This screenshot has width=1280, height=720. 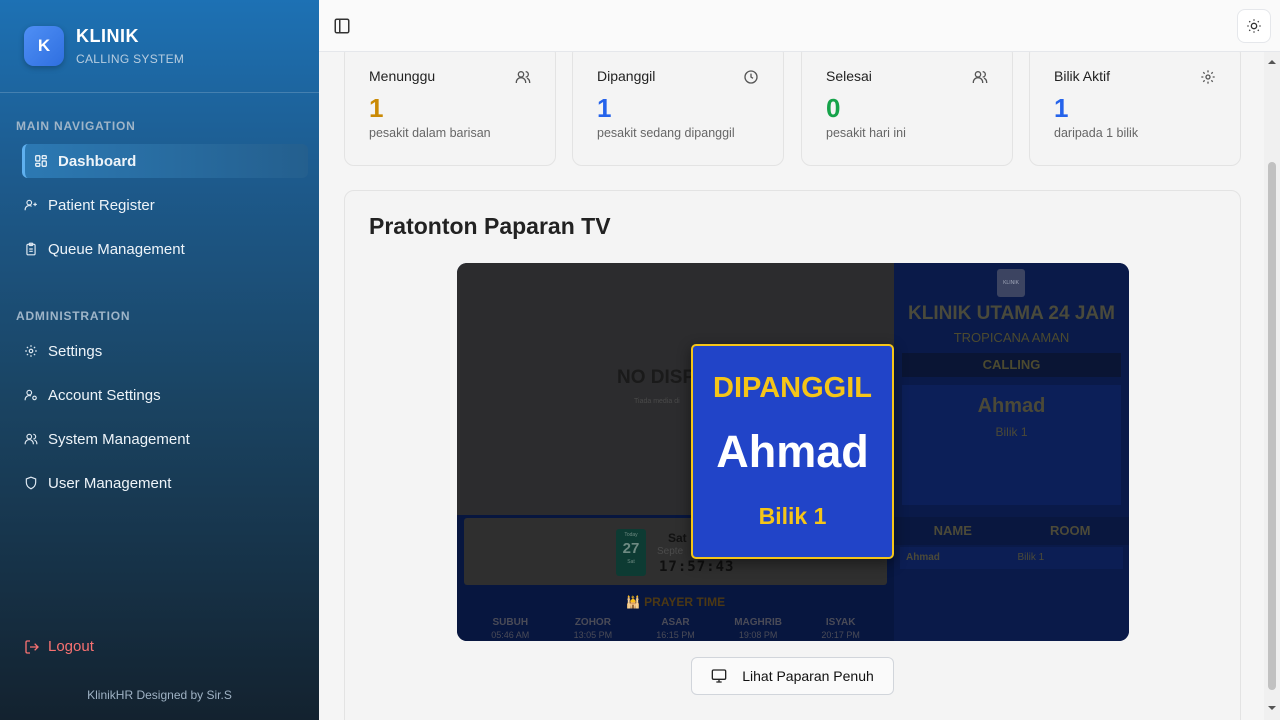 I want to click on calendar-top: Today, so click(x=631, y=535).